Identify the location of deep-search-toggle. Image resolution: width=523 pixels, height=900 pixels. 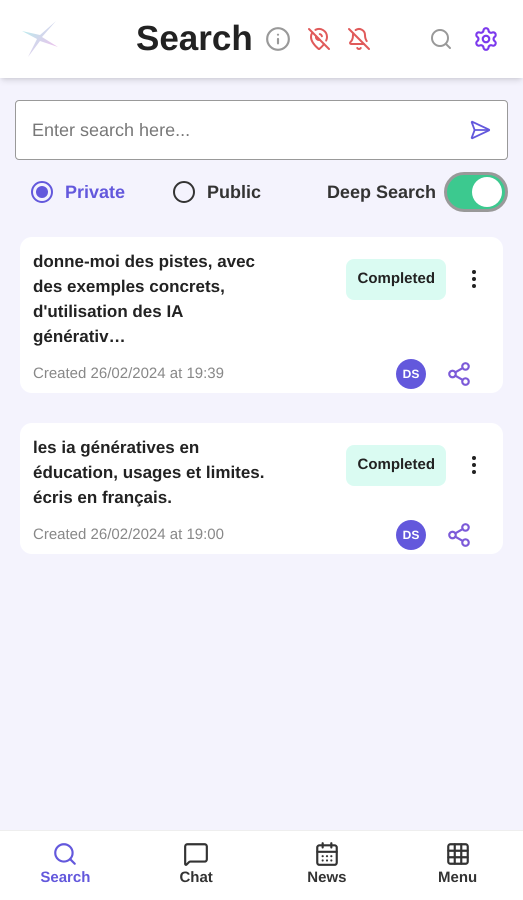
(476, 192).